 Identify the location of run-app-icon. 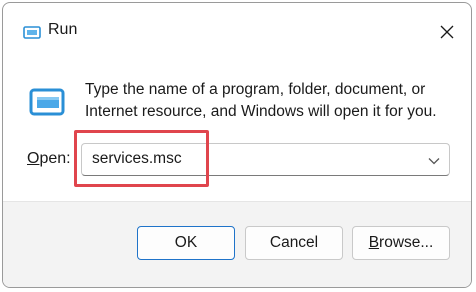
(32, 32).